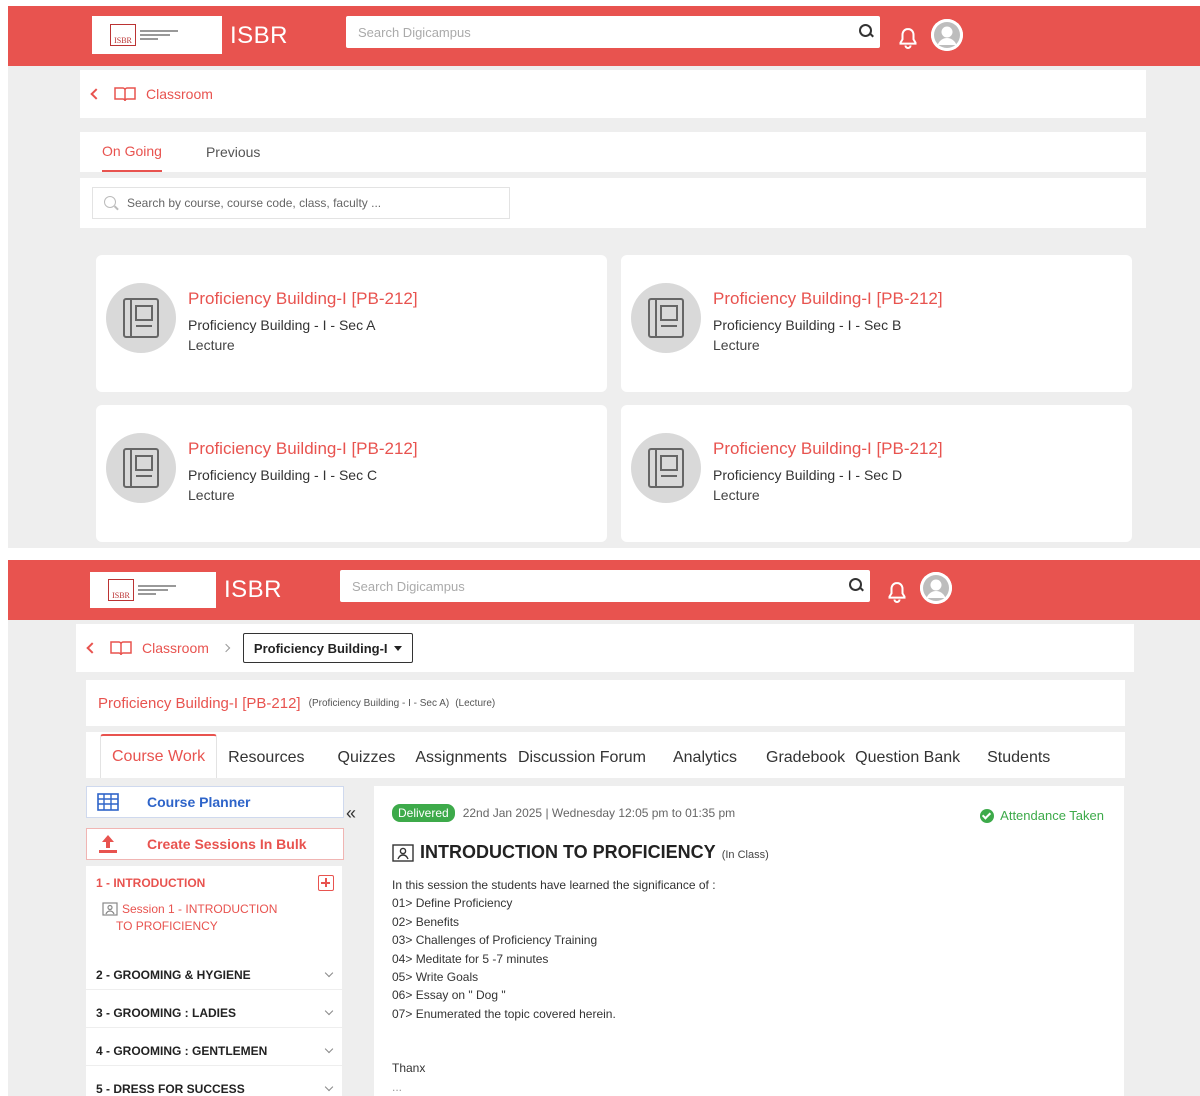  I want to click on course-search, so click(301, 203).